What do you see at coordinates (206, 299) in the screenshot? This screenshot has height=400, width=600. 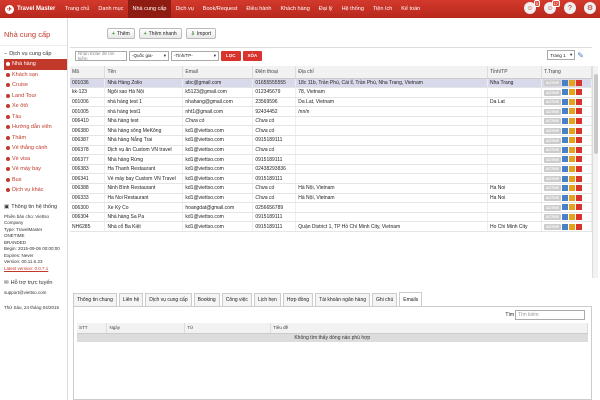 I see `tab-booking: Booking` at bounding box center [206, 299].